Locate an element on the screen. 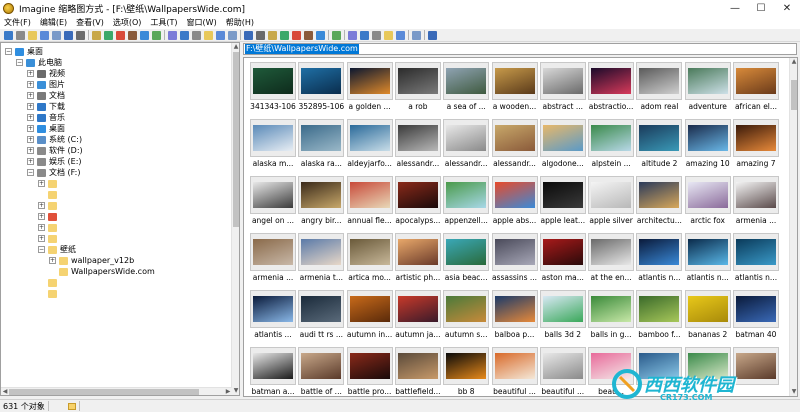 The height and width of the screenshot is (412, 800). menu-item-1: 编辑(E) is located at coordinates (54, 22).